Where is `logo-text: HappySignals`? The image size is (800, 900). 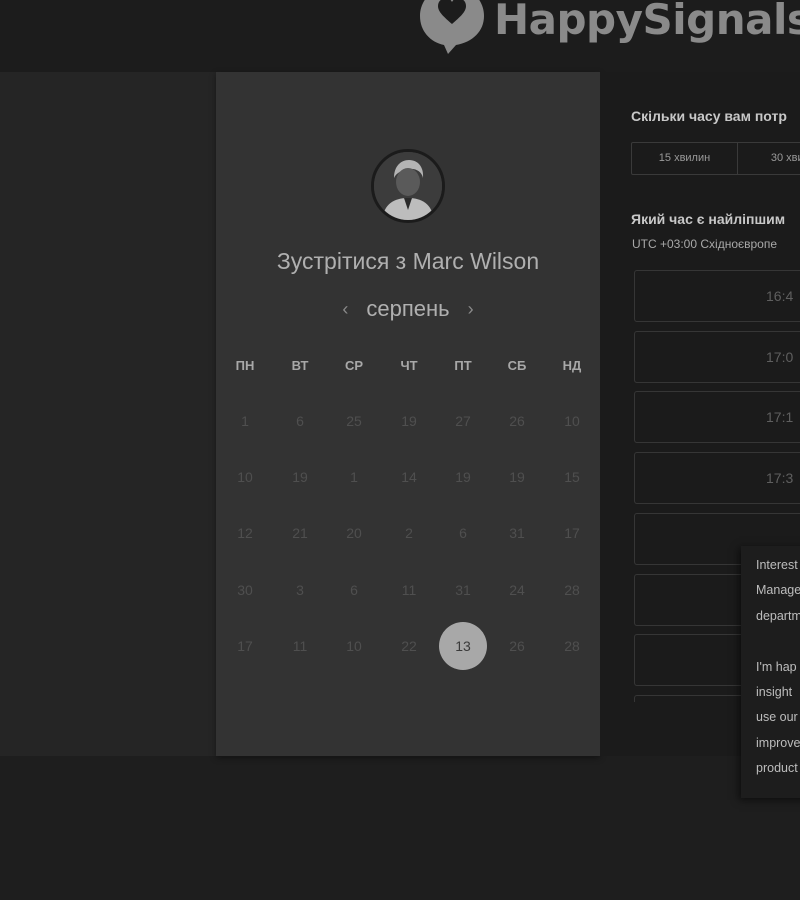
logo-text: HappySignals is located at coordinates (647, 22).